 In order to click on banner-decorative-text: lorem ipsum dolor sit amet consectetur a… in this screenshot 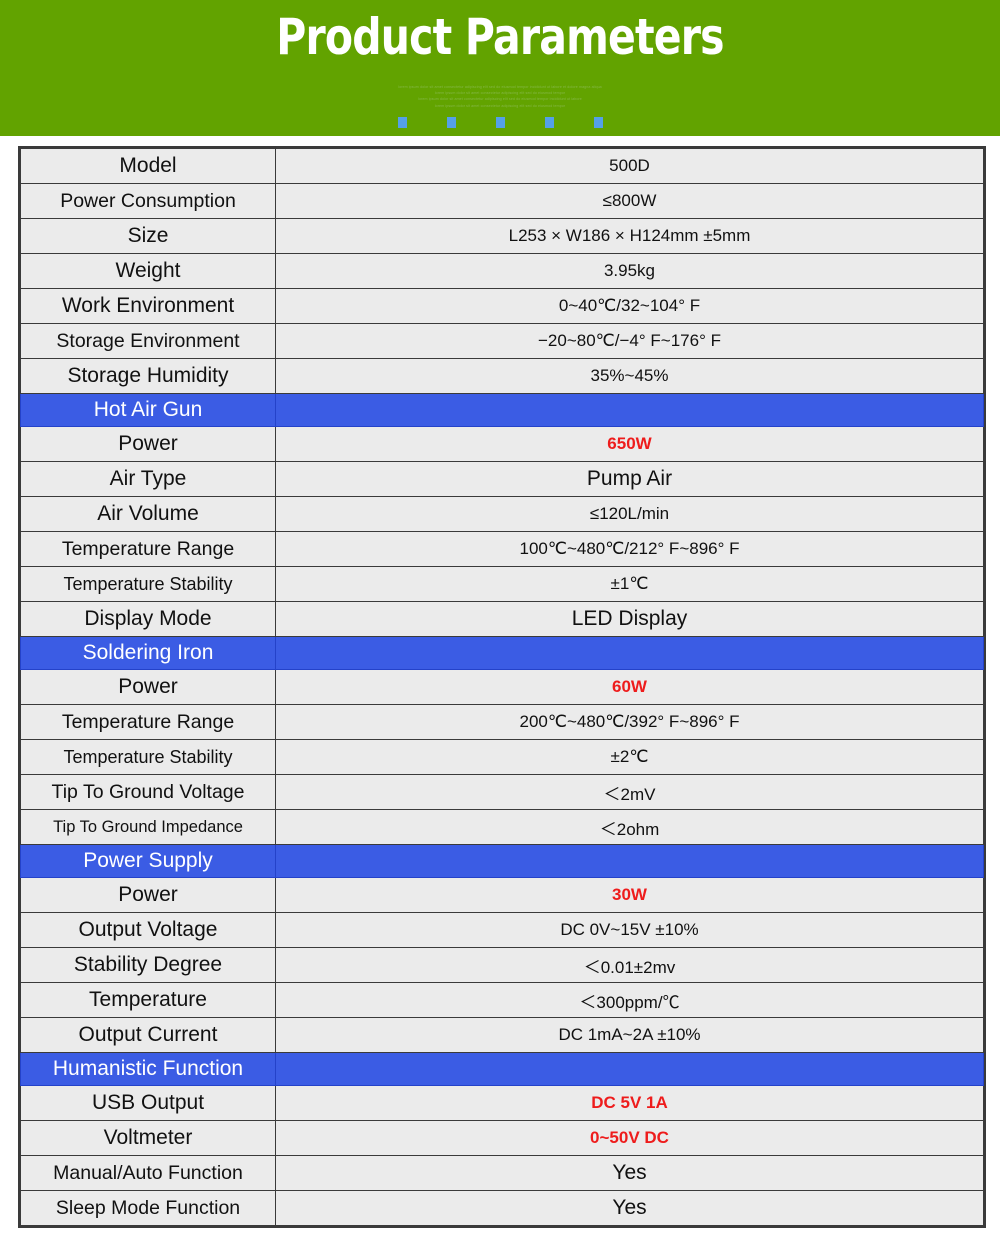, I will do `click(500, 96)`.